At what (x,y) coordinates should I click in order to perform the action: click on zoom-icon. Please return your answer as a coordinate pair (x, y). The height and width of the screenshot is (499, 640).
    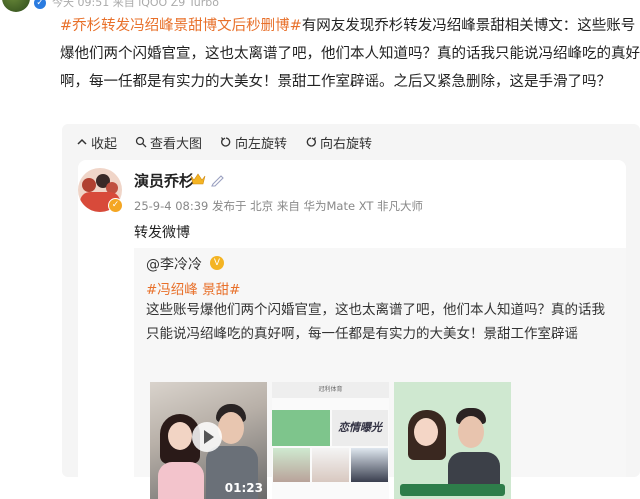
    Looking at the image, I should click on (141, 142).